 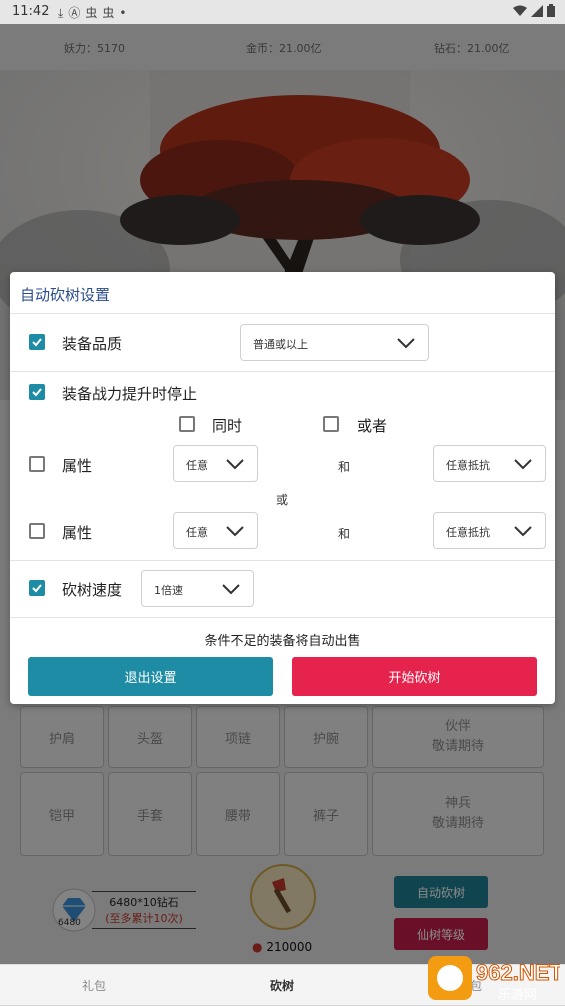 What do you see at coordinates (187, 424) in the screenshot?
I see `same-time-checkbox` at bounding box center [187, 424].